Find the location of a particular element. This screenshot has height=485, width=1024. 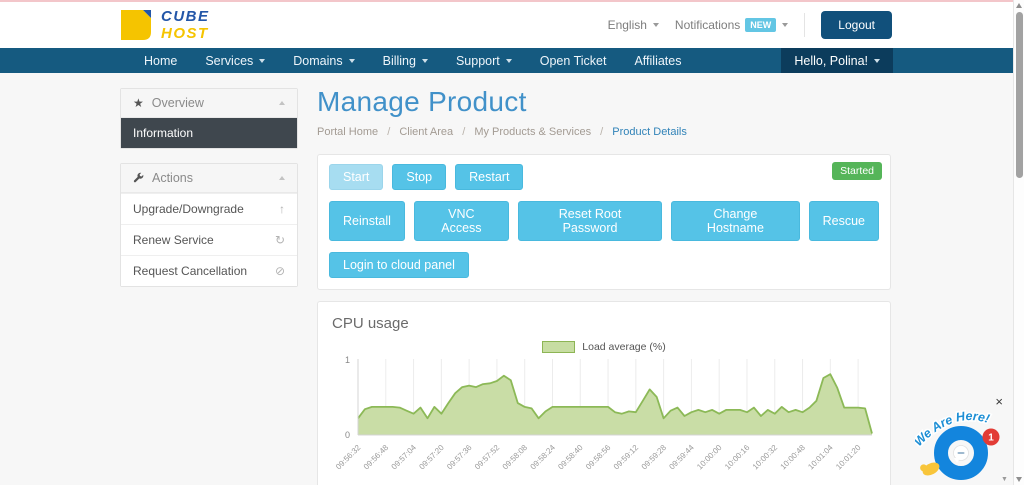

language-dropdown: English is located at coordinates (633, 25).